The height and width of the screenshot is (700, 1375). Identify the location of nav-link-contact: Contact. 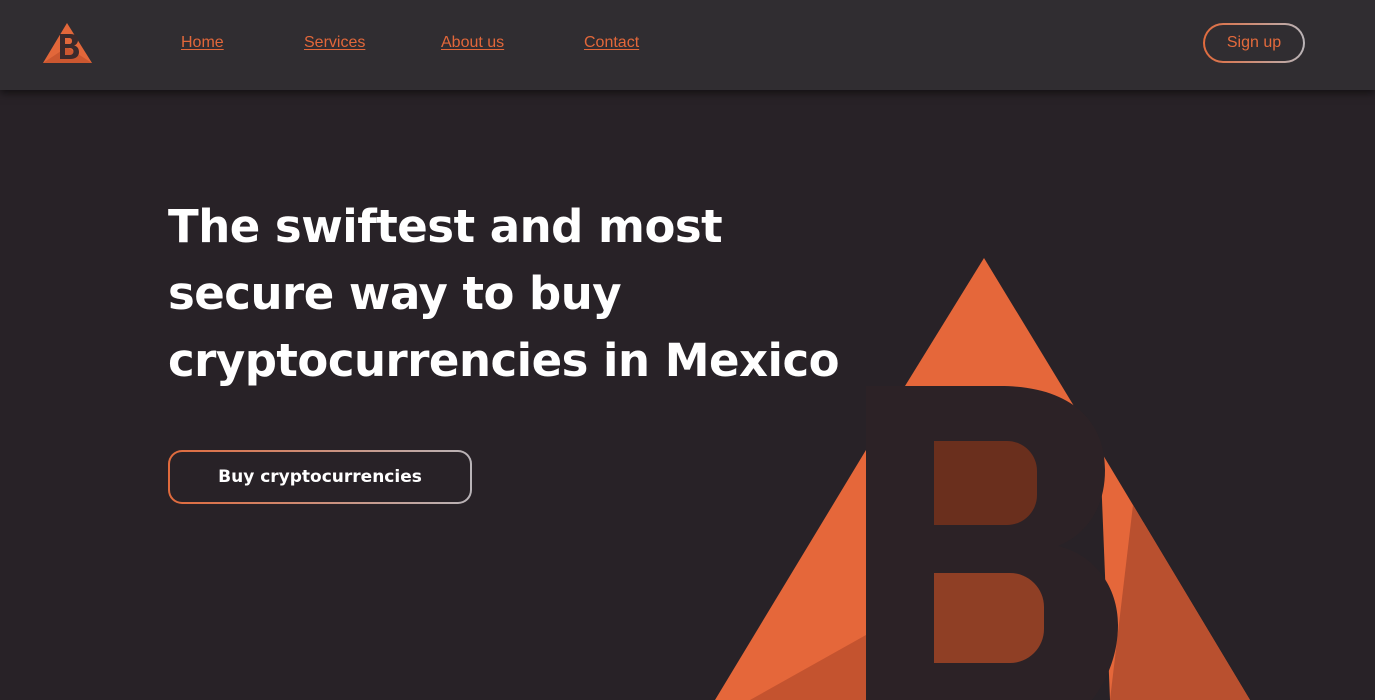
(611, 43).